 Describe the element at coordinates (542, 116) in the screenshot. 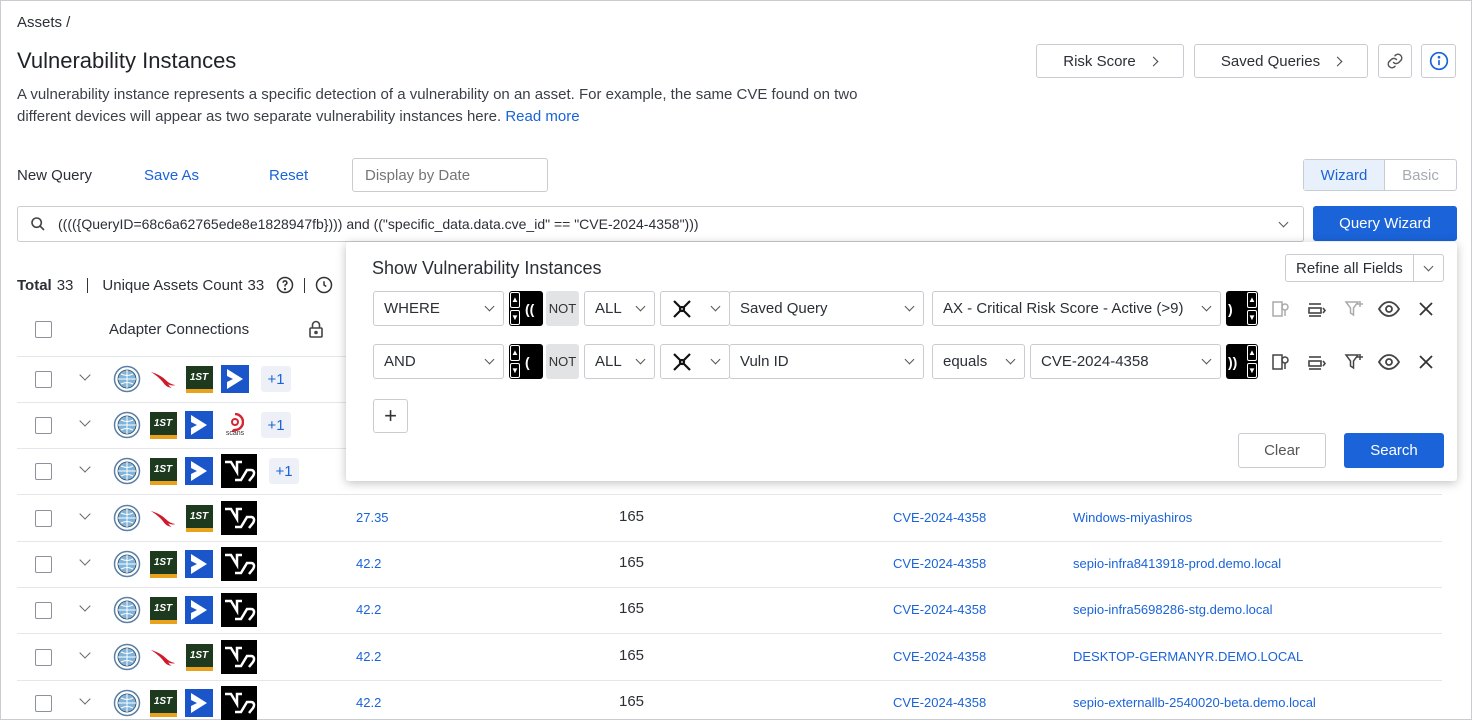

I see `read-more-link: Read more` at that location.